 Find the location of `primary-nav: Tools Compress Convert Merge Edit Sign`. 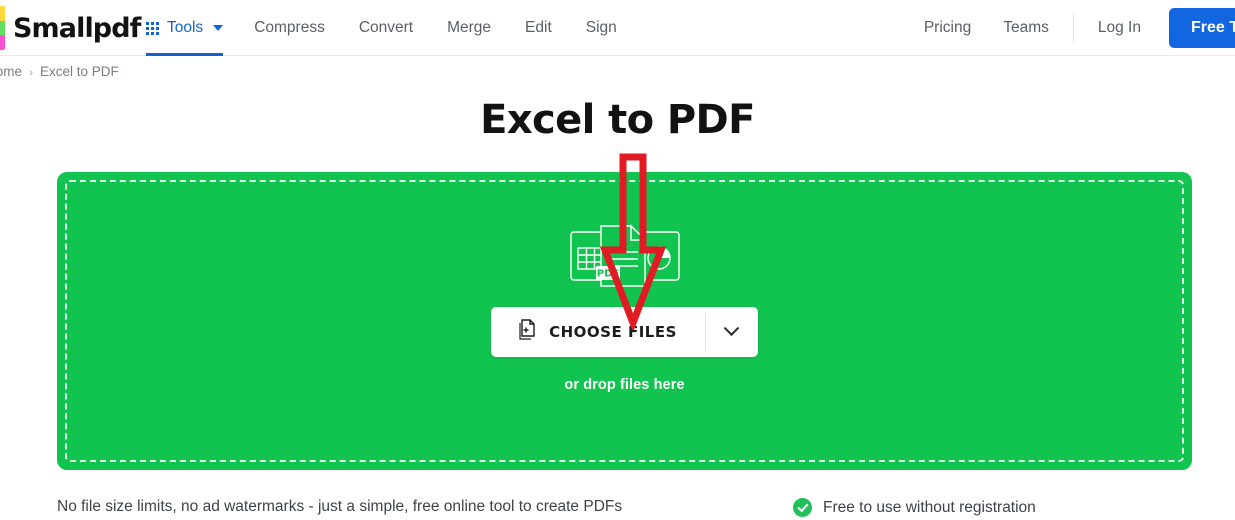

primary-nav: Tools Compress Convert Merge Edit Sign is located at coordinates (387, 28).